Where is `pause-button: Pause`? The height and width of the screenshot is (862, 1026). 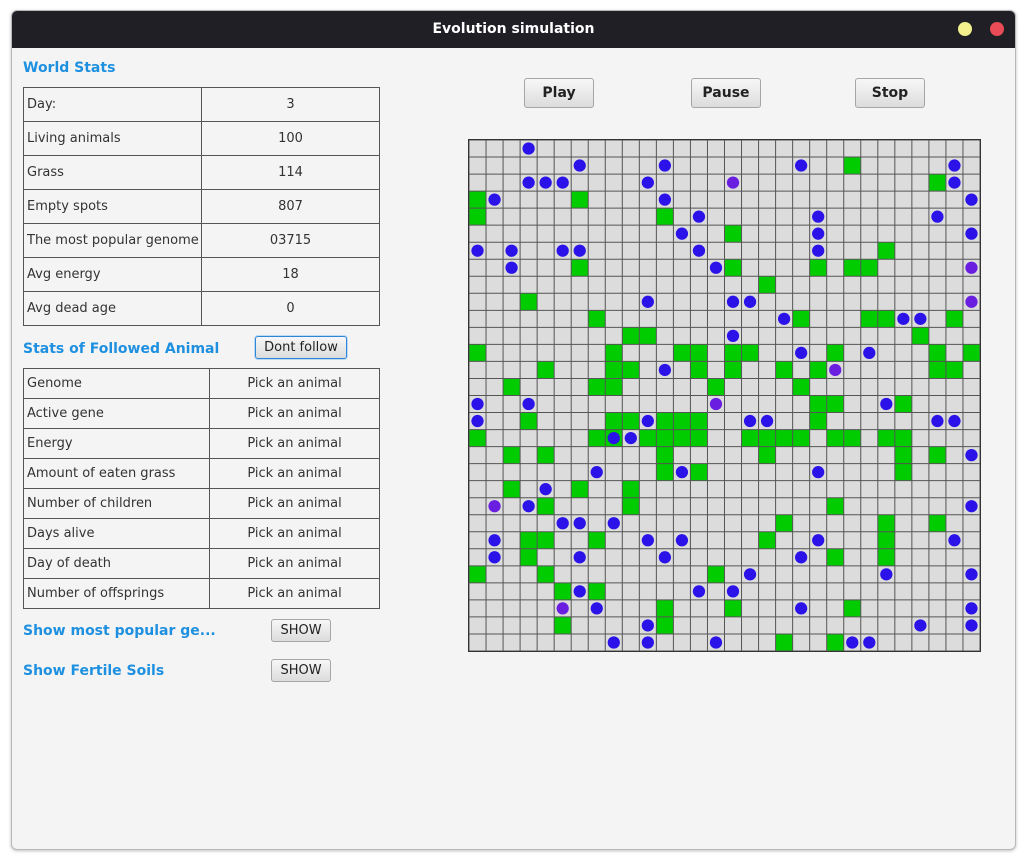
pause-button: Pause is located at coordinates (726, 93).